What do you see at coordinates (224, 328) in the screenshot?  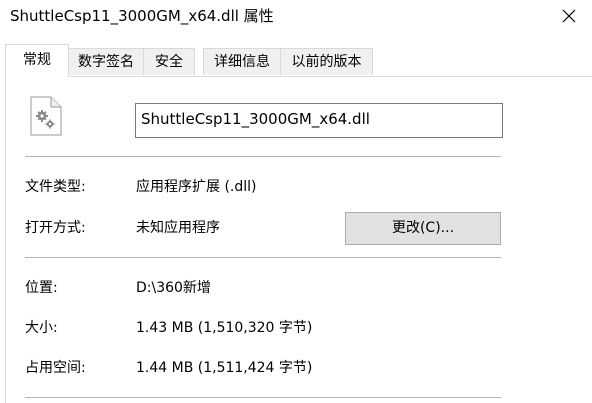 I see `size-value: 1.43 MB (1,510,320 字节)` at bounding box center [224, 328].